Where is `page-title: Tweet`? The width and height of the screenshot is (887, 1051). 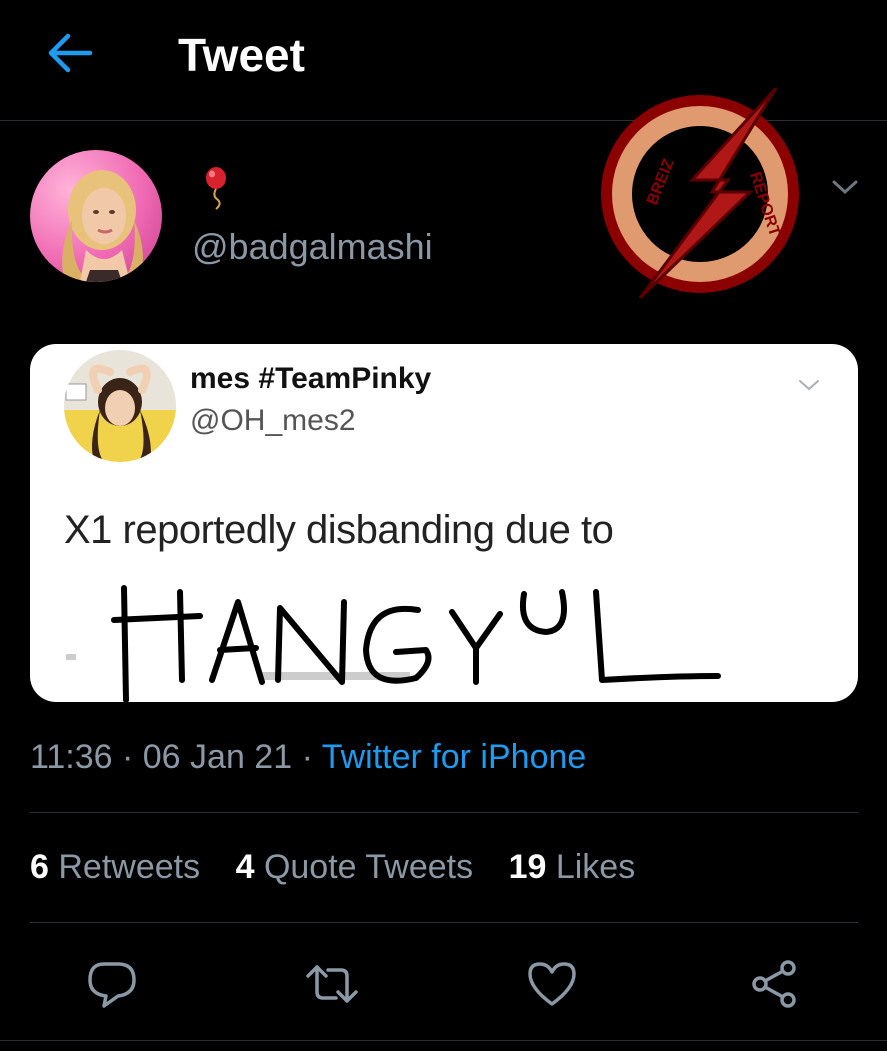
page-title: Tweet is located at coordinates (241, 55).